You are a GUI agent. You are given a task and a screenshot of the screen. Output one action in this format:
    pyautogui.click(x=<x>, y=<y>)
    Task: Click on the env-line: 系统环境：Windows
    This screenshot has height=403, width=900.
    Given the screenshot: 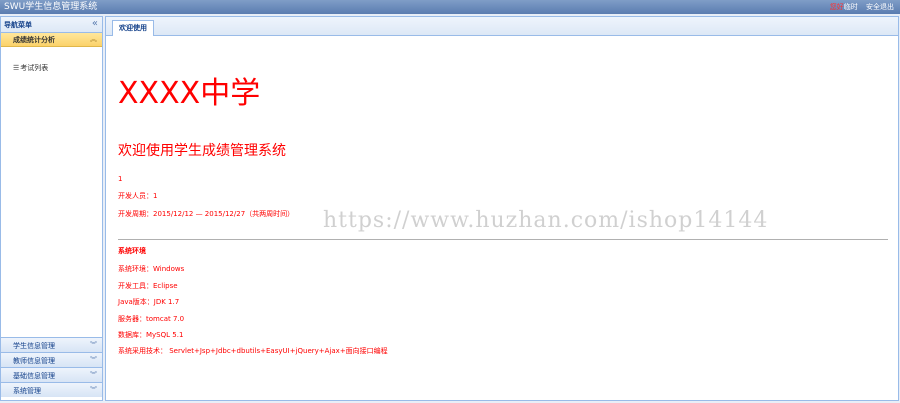 What is the action you would take?
    pyautogui.click(x=151, y=269)
    